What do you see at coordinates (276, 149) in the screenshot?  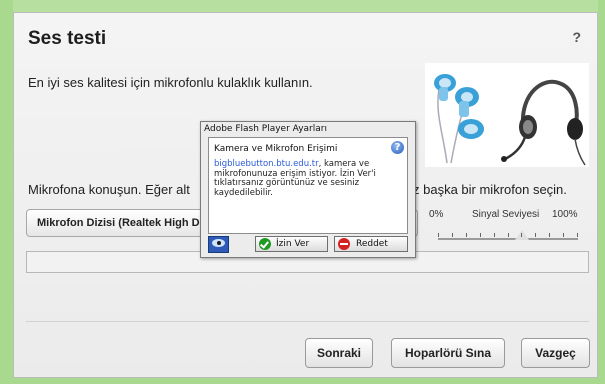 I see `flash-panel-heading: Kamera ve Mikrofon Erişimi` at bounding box center [276, 149].